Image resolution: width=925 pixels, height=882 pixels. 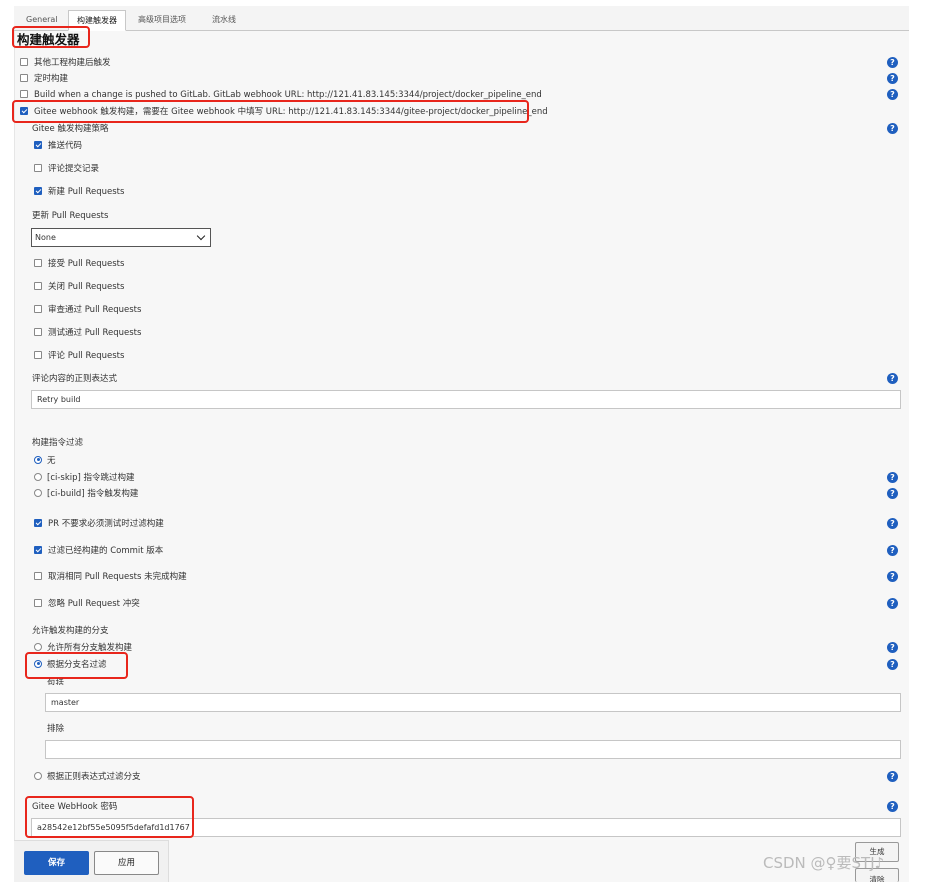 I want to click on ci-filter-build: [ci-build] 指令触发构建, so click(x=86, y=494).